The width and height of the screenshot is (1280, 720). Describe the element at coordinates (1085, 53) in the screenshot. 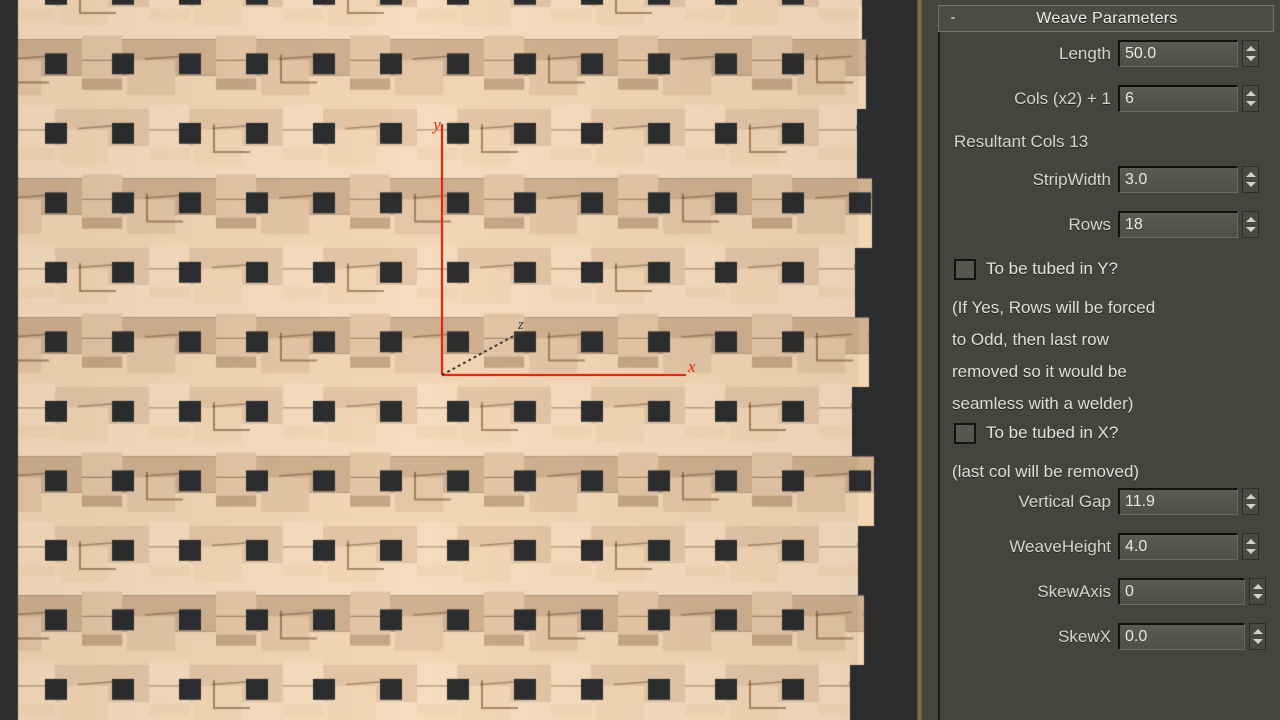

I see `label-length: Length` at that location.